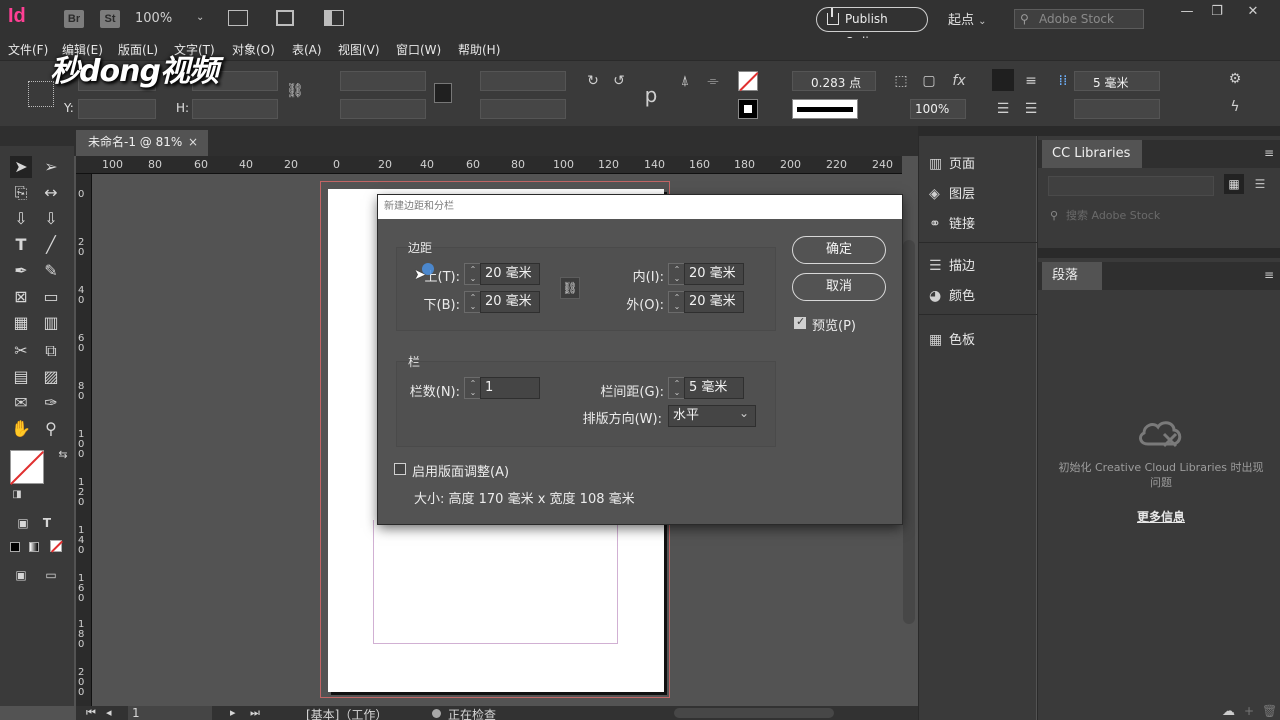 The image size is (1280, 720). Describe the element at coordinates (235, 109) in the screenshot. I see `h-field` at that location.